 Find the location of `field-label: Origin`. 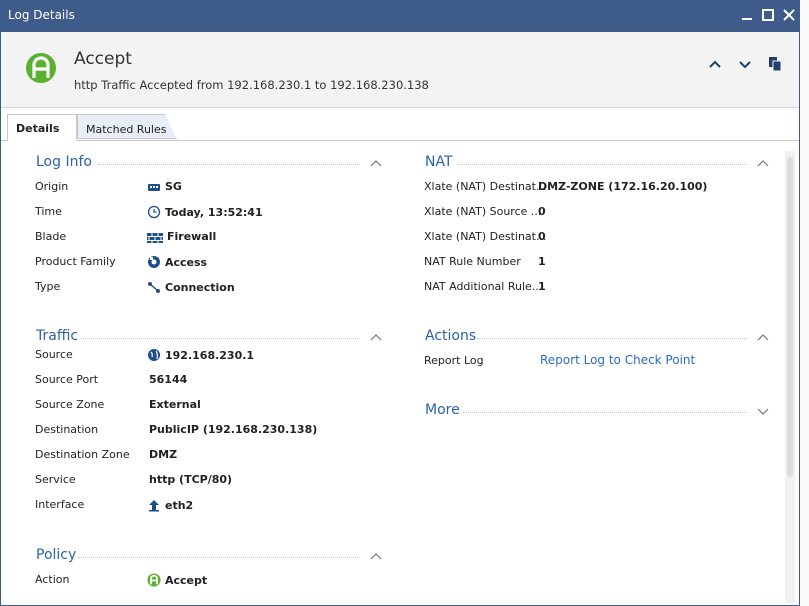

field-label: Origin is located at coordinates (52, 186).